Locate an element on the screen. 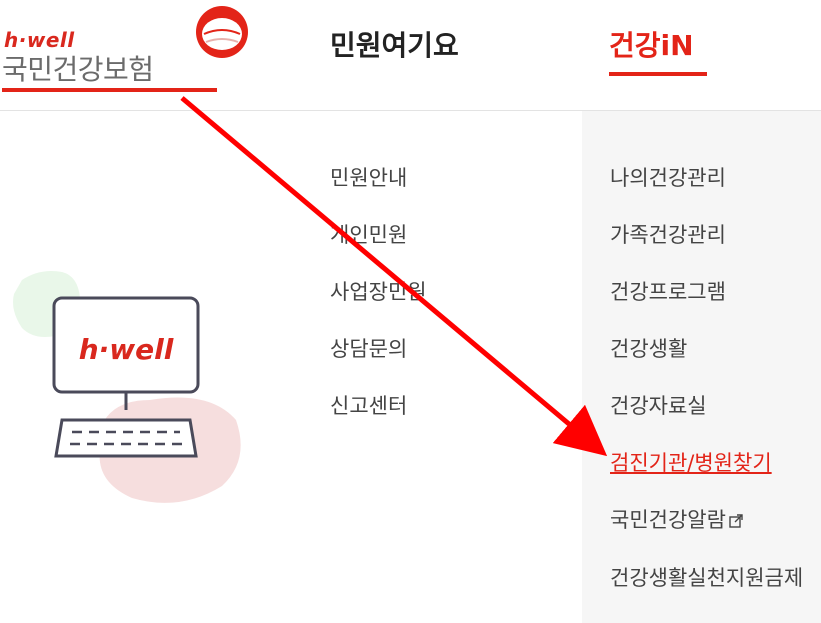 This screenshot has width=821, height=623. menu-item-my-health: 나의건강관리 is located at coordinates (715, 194).